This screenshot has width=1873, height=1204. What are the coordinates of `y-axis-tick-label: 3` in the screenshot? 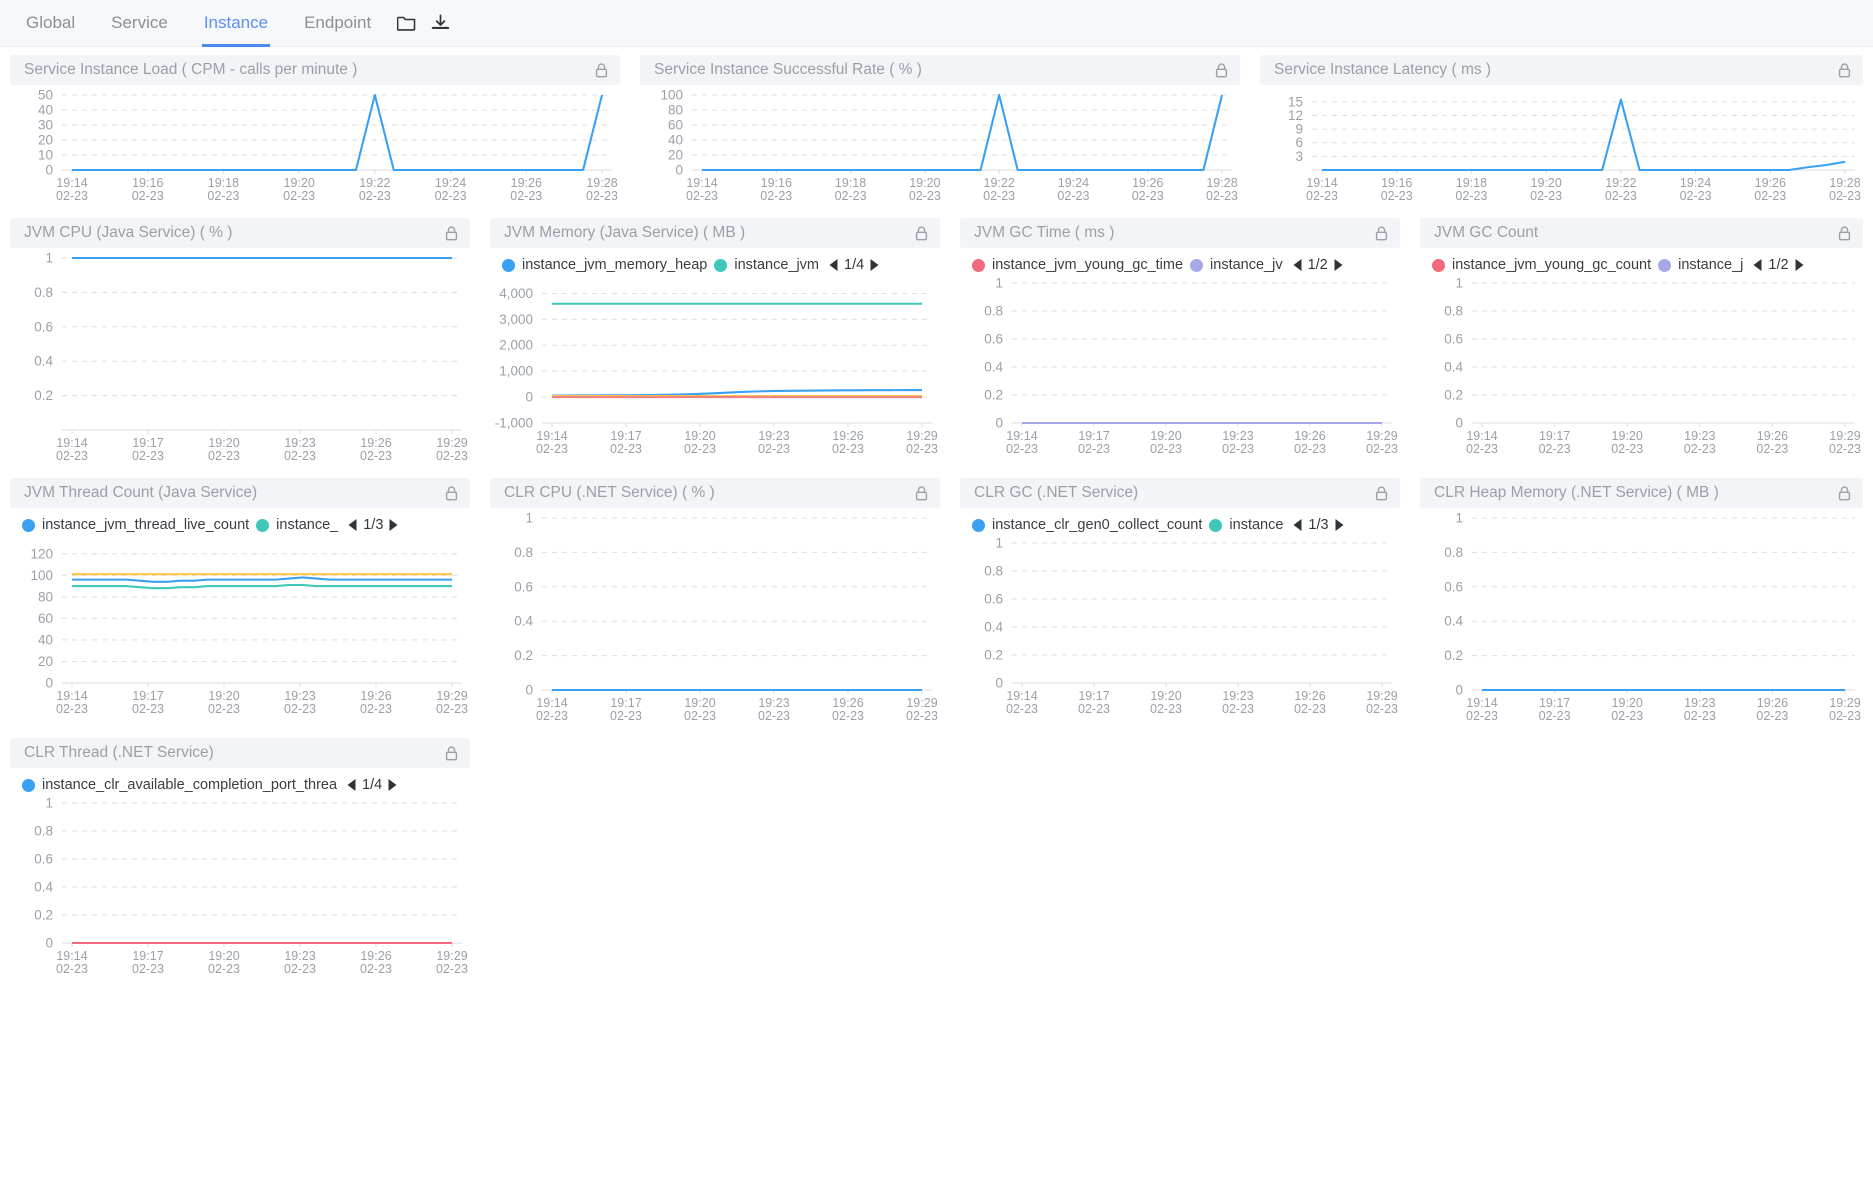 It's located at (1299, 156).